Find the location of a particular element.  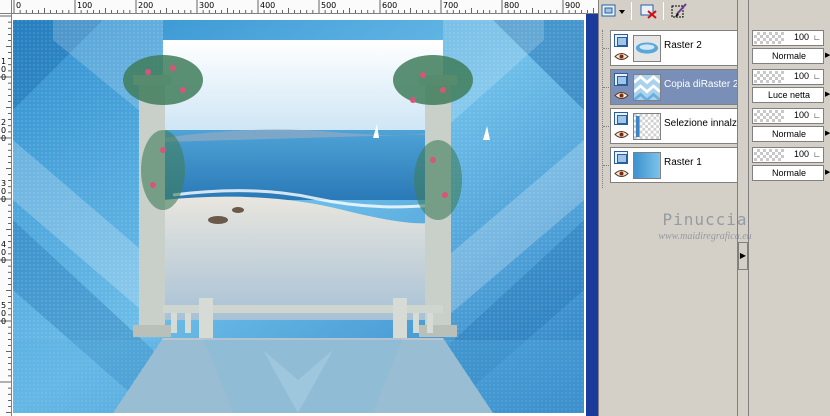

new-layer-button is located at coordinates (614, 11).